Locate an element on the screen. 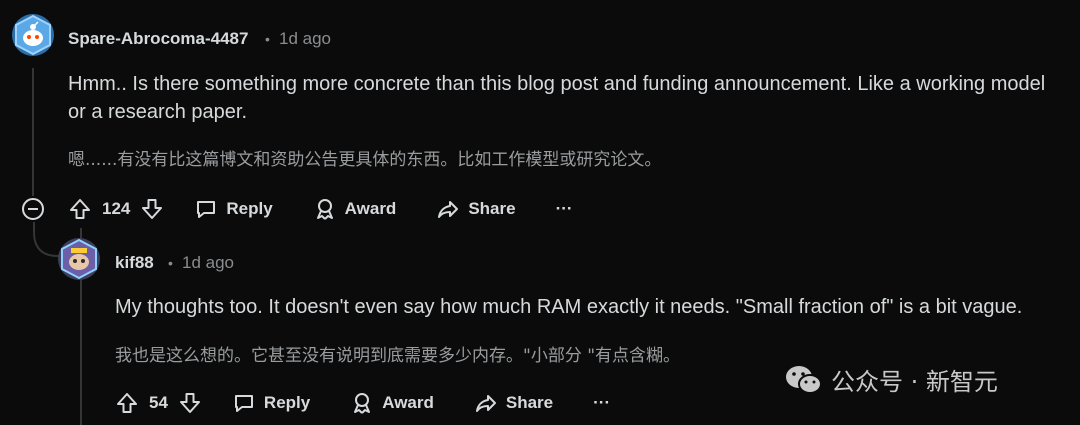 Image resolution: width=1080 pixels, height=425 pixels. comment-body-line: or a research paper. is located at coordinates (157, 112).